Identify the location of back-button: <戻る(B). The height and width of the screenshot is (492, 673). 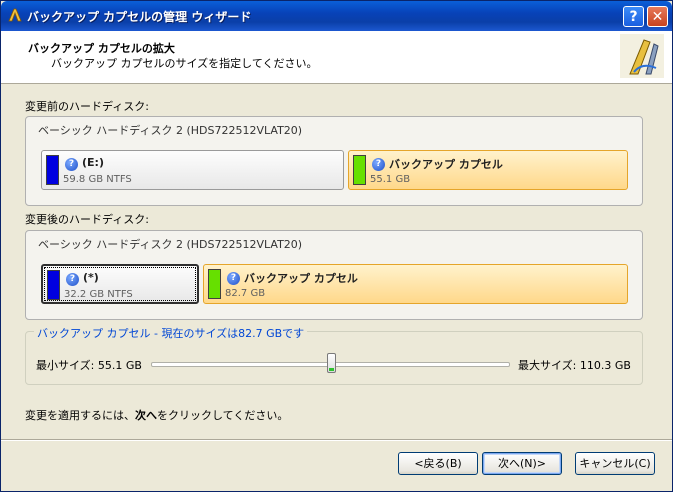
(438, 463).